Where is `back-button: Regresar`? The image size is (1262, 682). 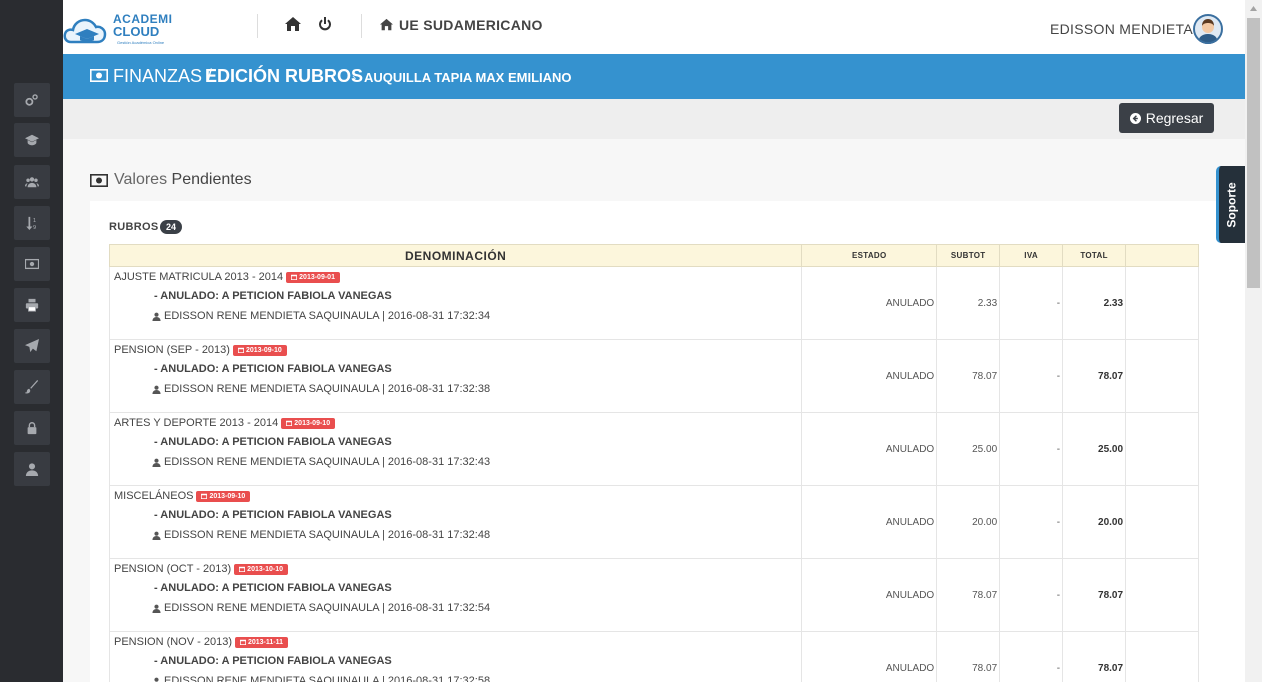 back-button: Regresar is located at coordinates (1166, 118).